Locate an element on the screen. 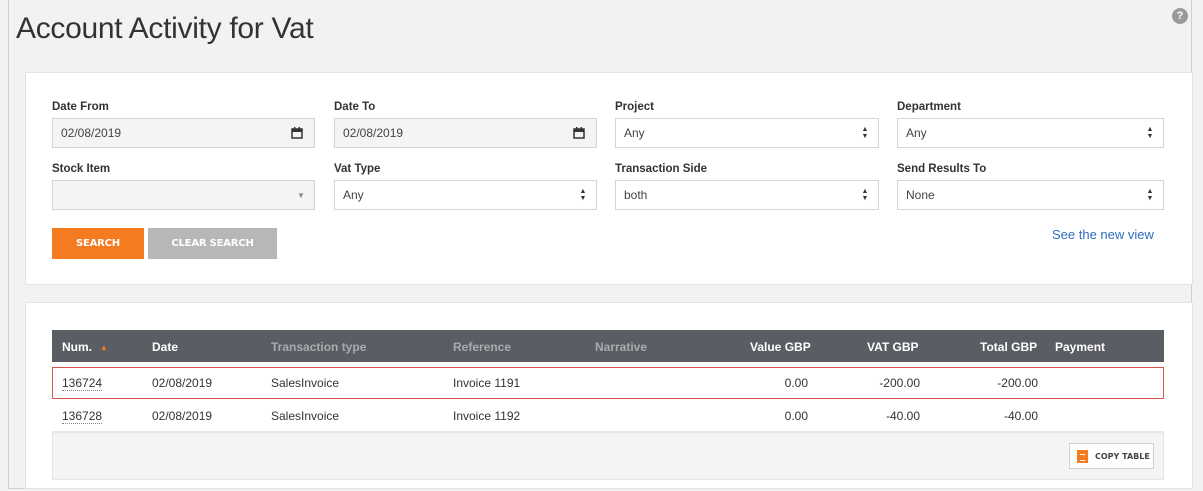 The height and width of the screenshot is (491, 1203). date-from-value: 02/08/2019 is located at coordinates (91, 133).